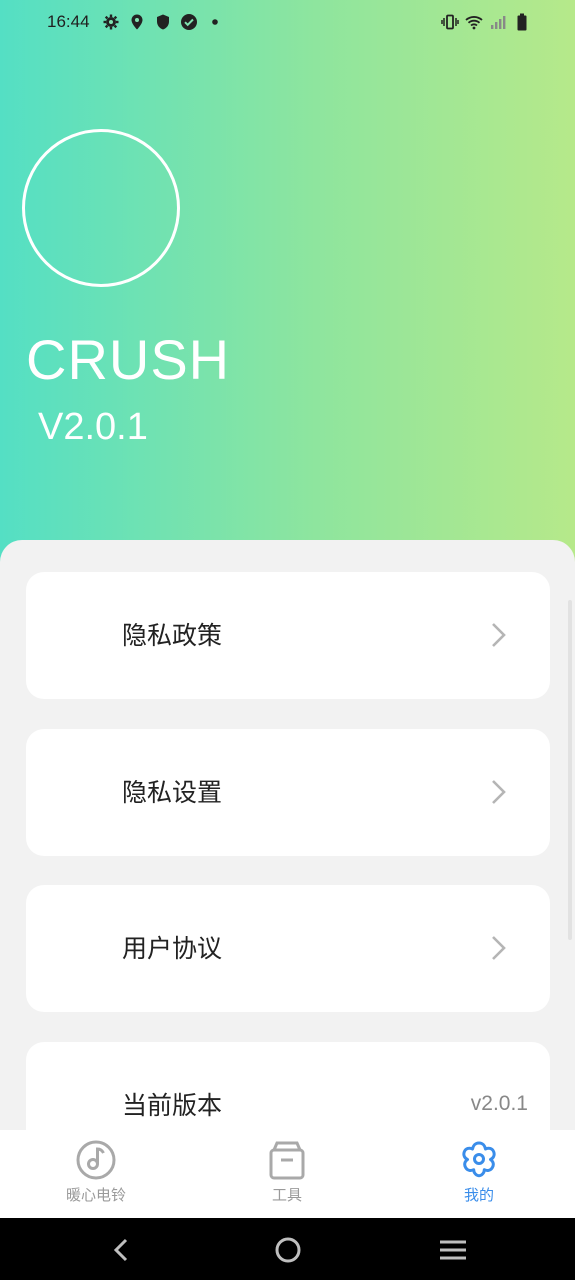 This screenshot has height=1280, width=575. I want to click on bottom-tab-bar: 暖心电铃 工具 我的, so click(287, 1174).